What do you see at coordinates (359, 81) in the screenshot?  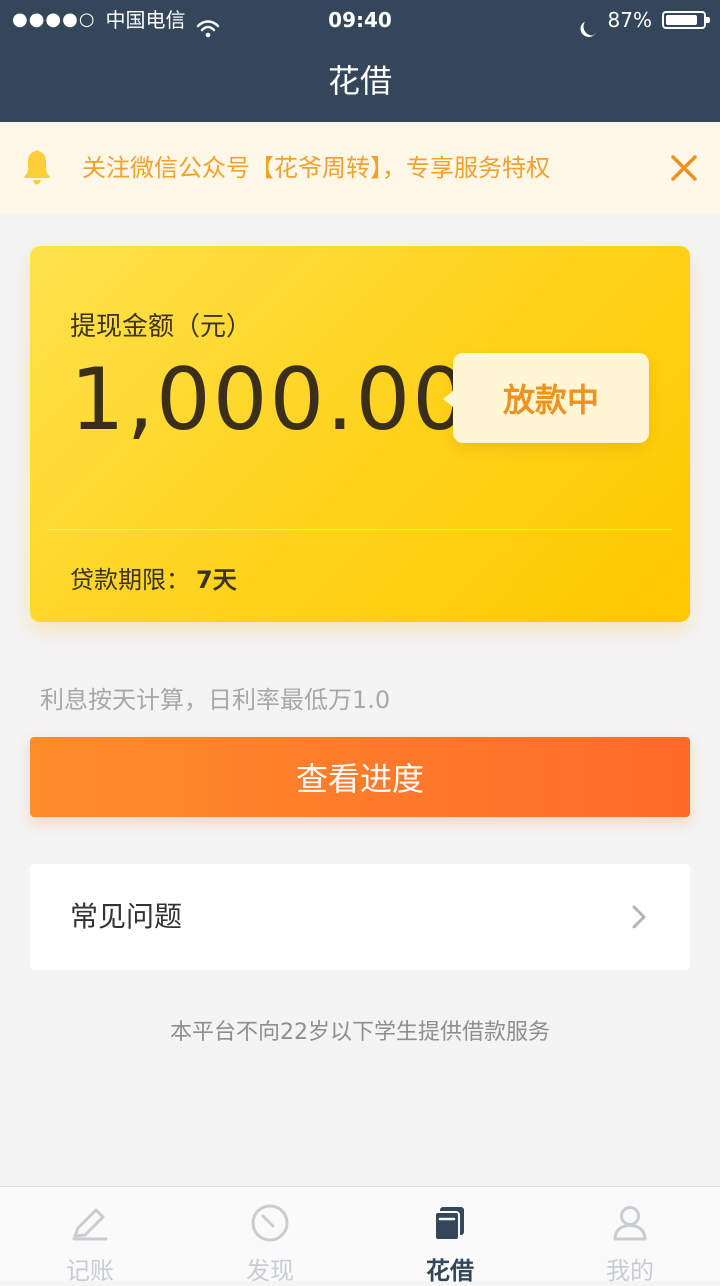 I see `page-title: 花借` at bounding box center [359, 81].